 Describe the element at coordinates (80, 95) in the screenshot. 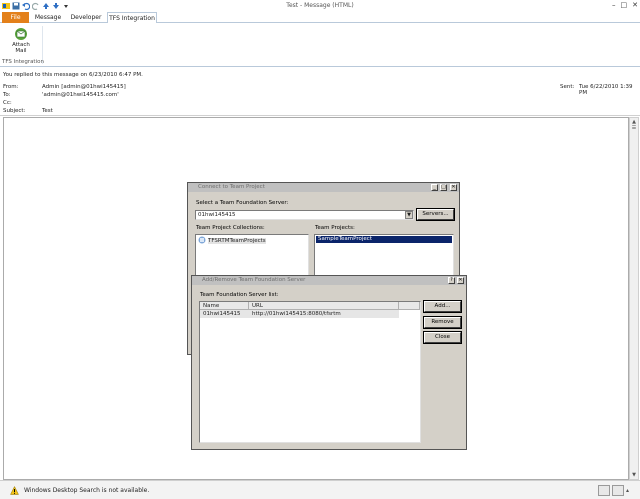

I see `to-value: 'admin@01hwi145415.com'` at that location.